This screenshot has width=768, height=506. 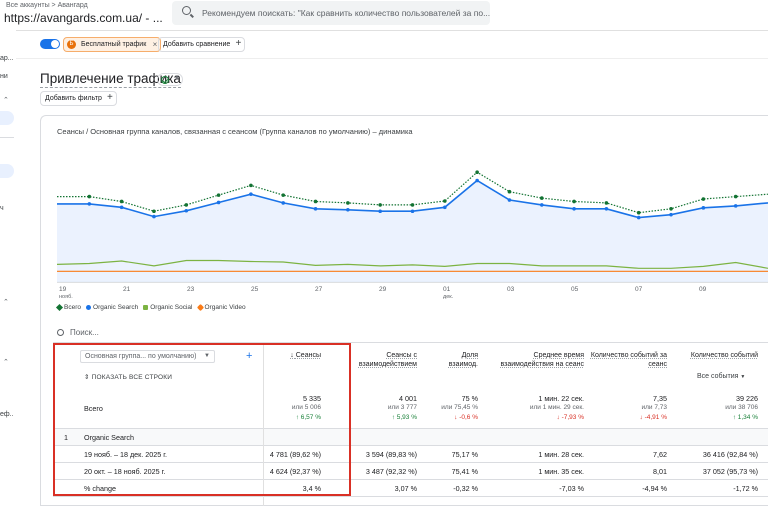 I want to click on total-compare-value: или 38 706, so click(x=741, y=407).